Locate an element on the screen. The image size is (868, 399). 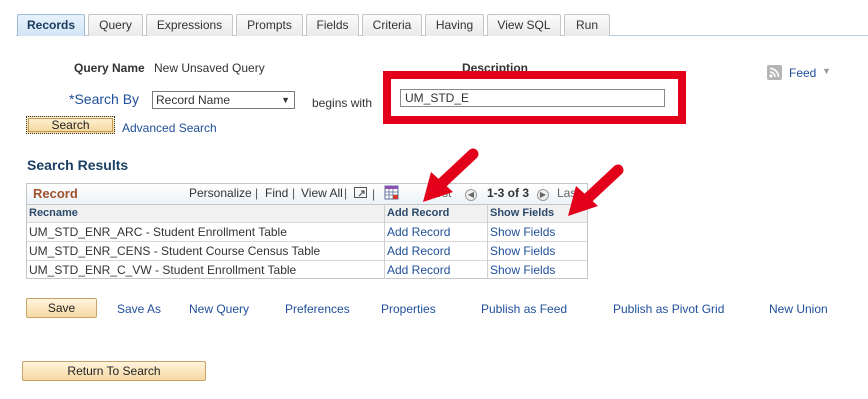
return-to-search-button: Return To Search is located at coordinates (114, 371).